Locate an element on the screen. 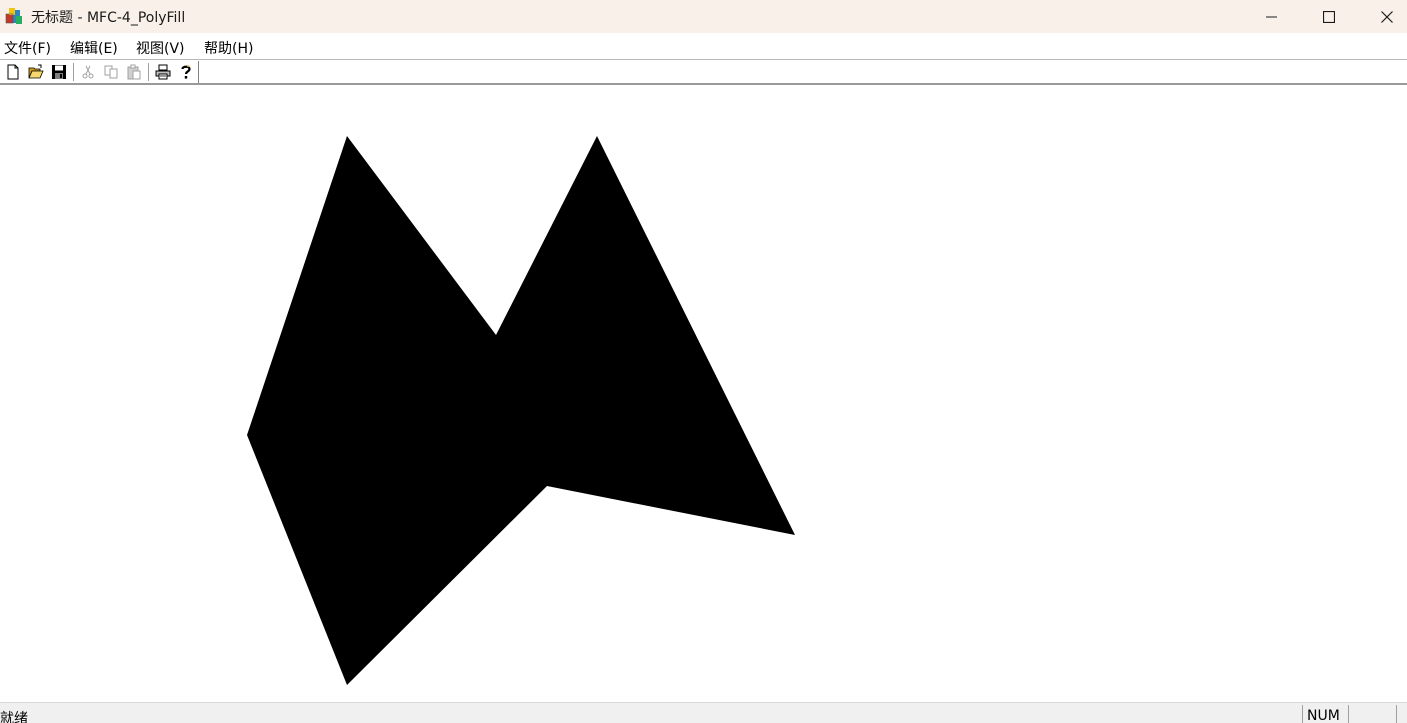 The width and height of the screenshot is (1407, 723). status-bar: 就绪 NUM is located at coordinates (703, 712).